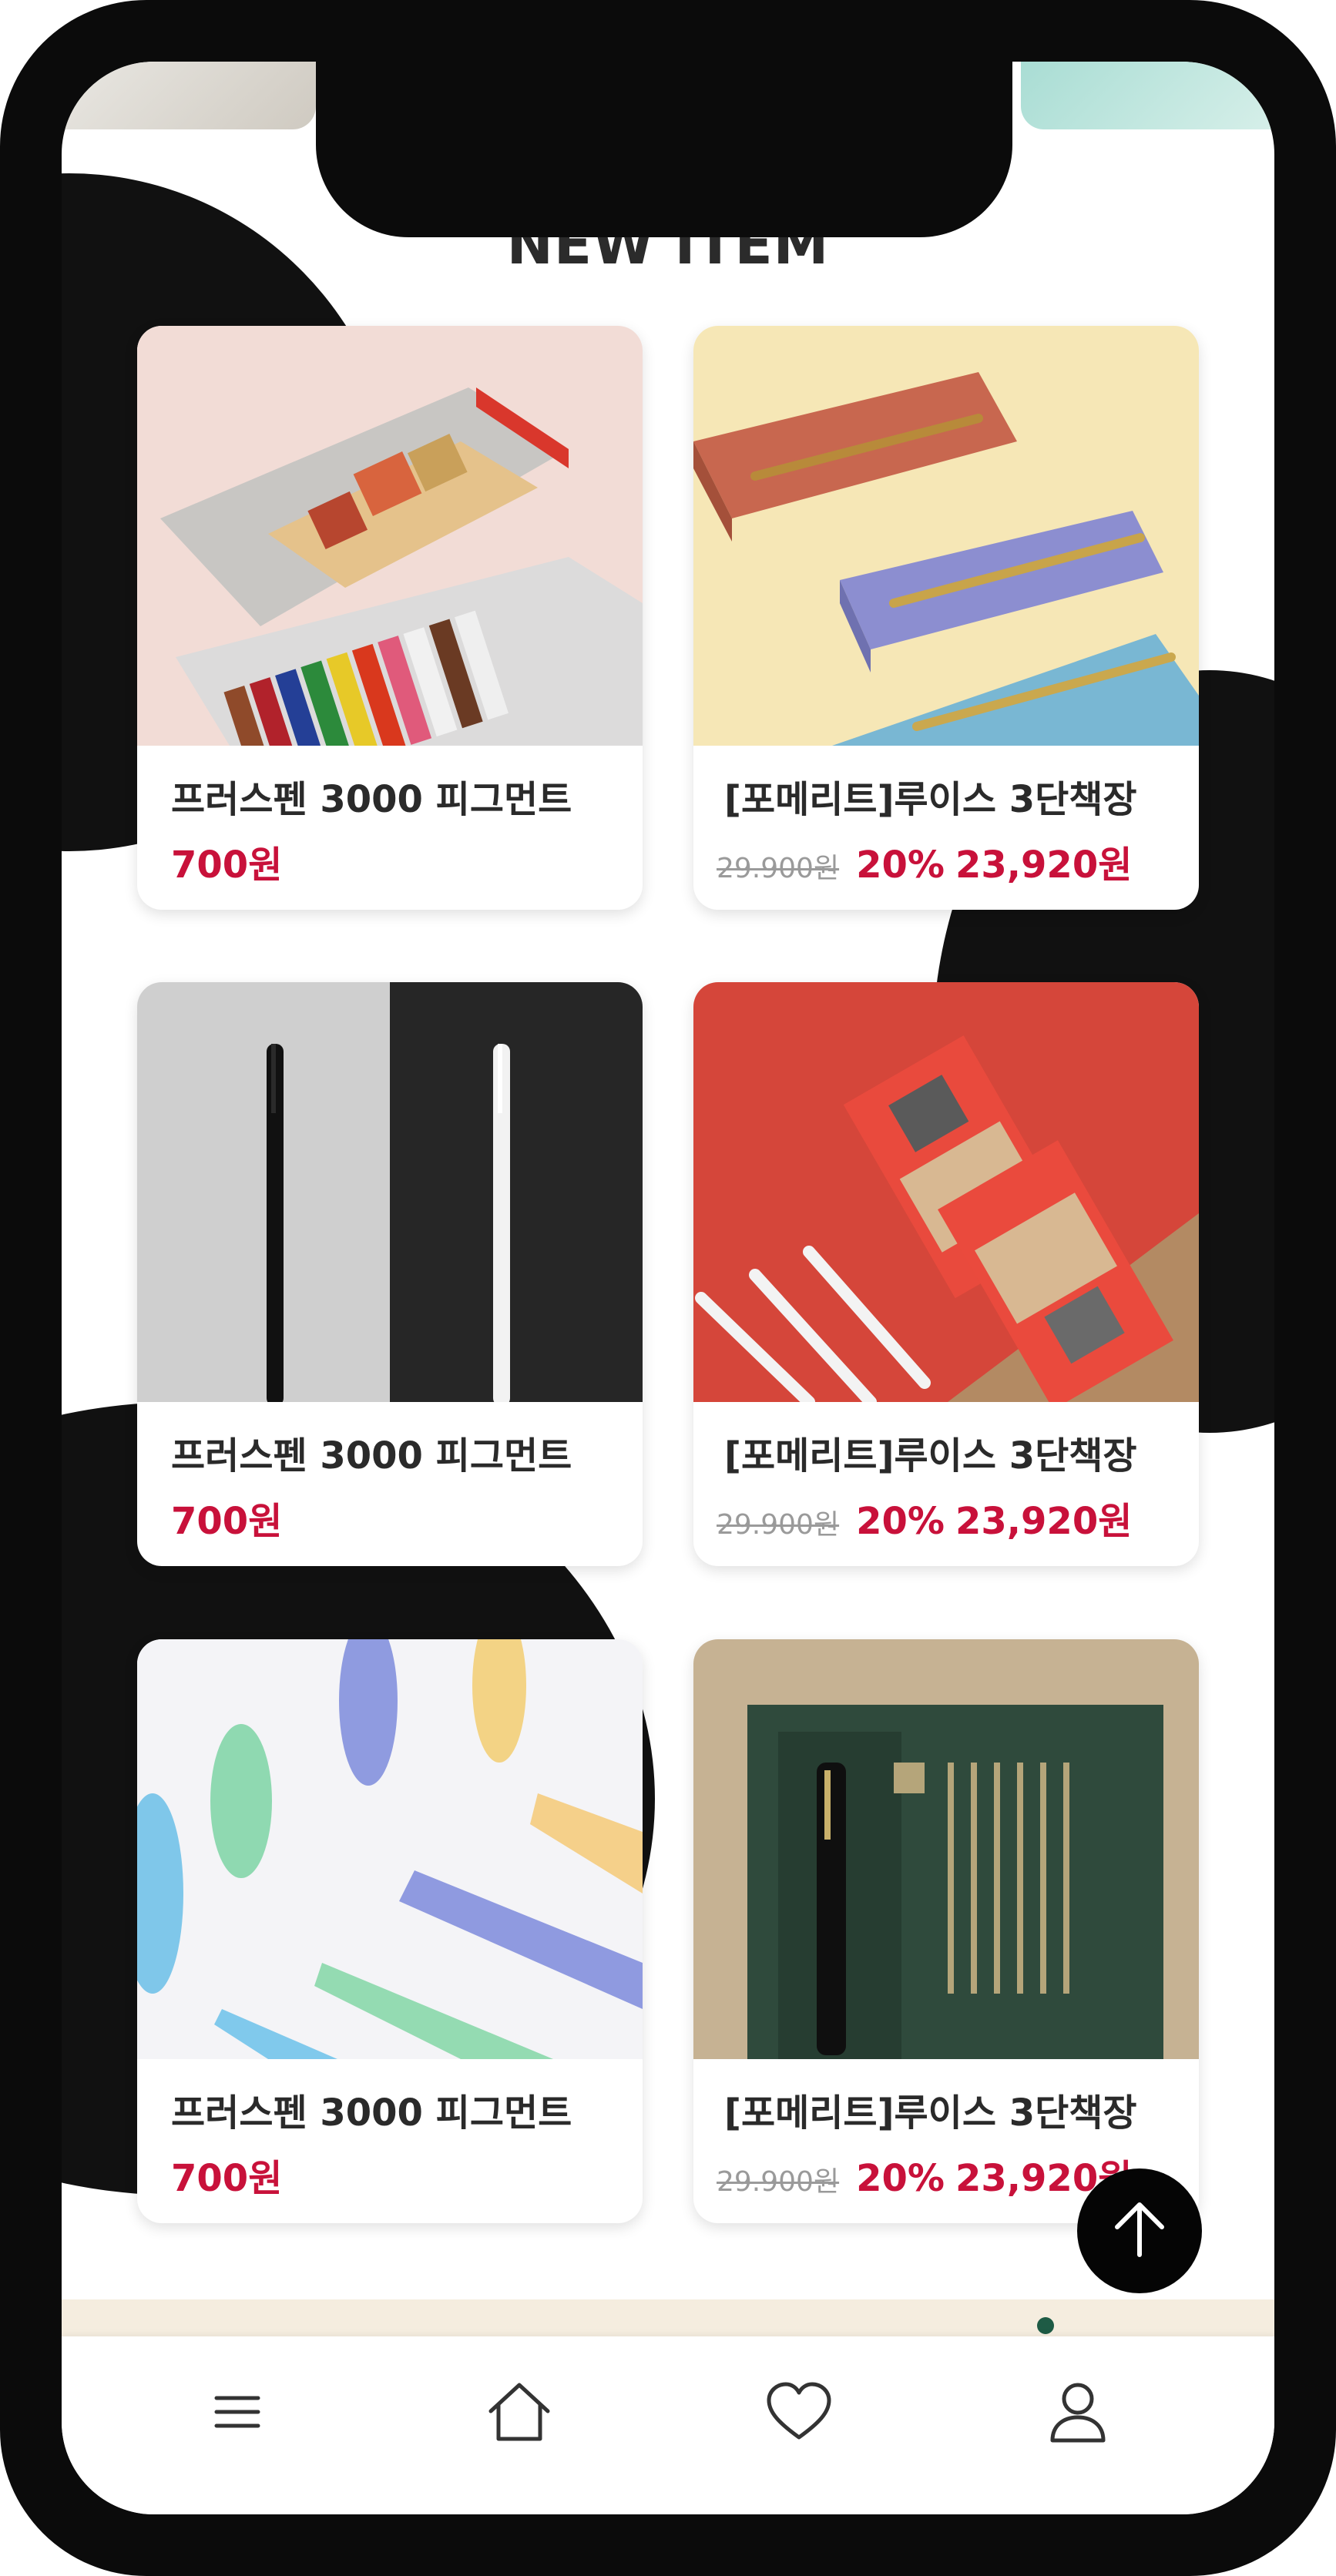 The width and height of the screenshot is (1336, 2576). I want to click on nav-wishlist-button, so click(799, 2413).